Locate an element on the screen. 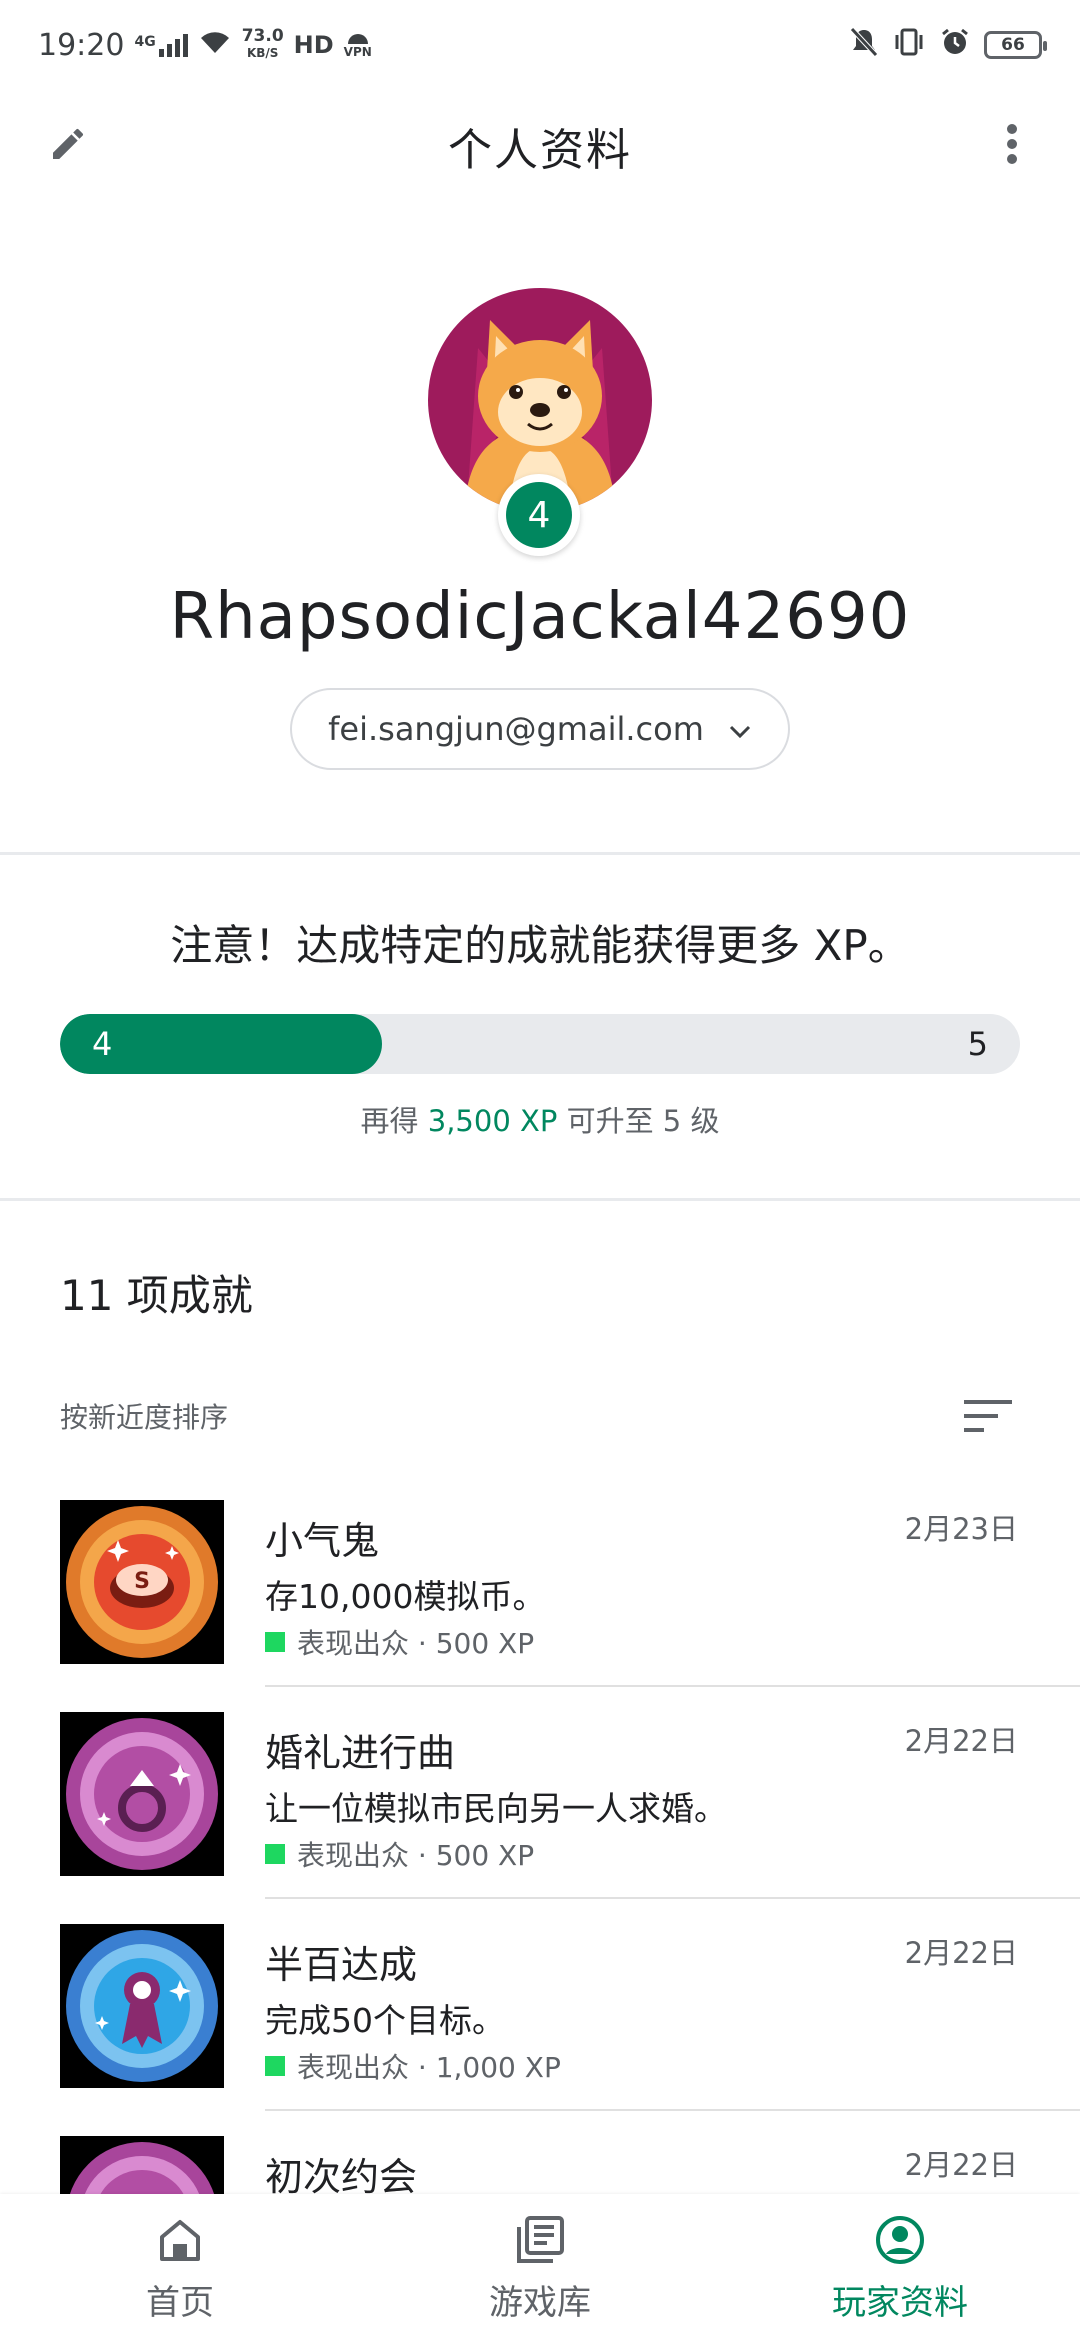 Image resolution: width=1080 pixels, height=2340 pixels. account-switcher: fei.sangjun@gmail.com is located at coordinates (540, 729).